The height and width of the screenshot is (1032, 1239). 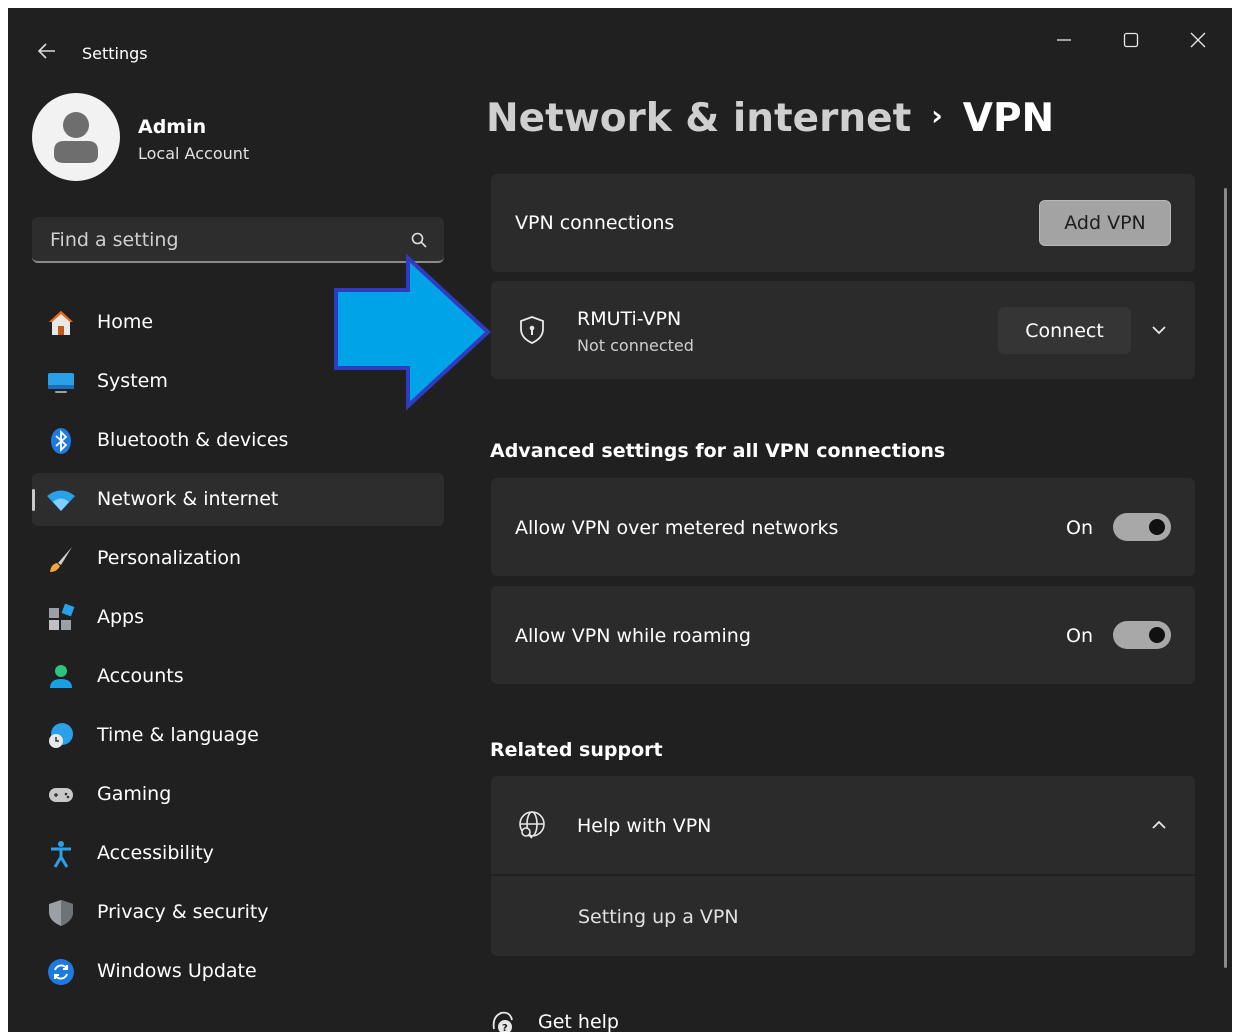 I want to click on roaming-toggle, so click(x=1142, y=635).